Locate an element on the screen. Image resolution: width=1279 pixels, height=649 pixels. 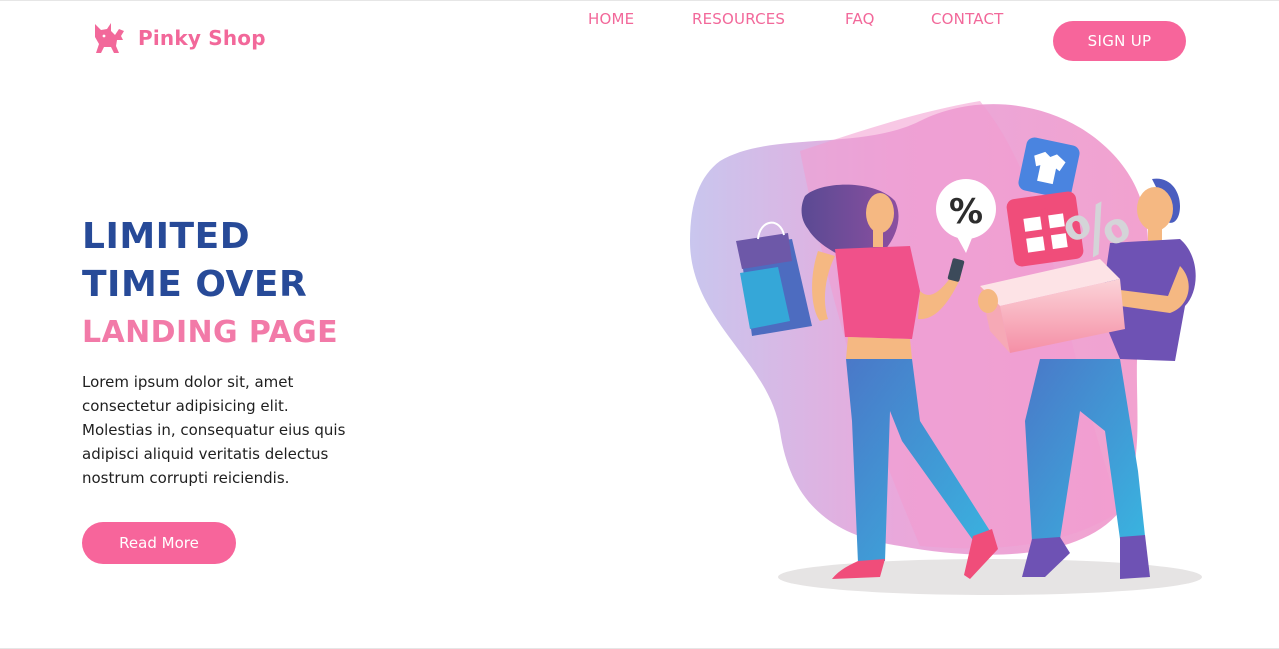
hero-text-line: Molestias in, consequatur eius quis is located at coordinates (214, 430).